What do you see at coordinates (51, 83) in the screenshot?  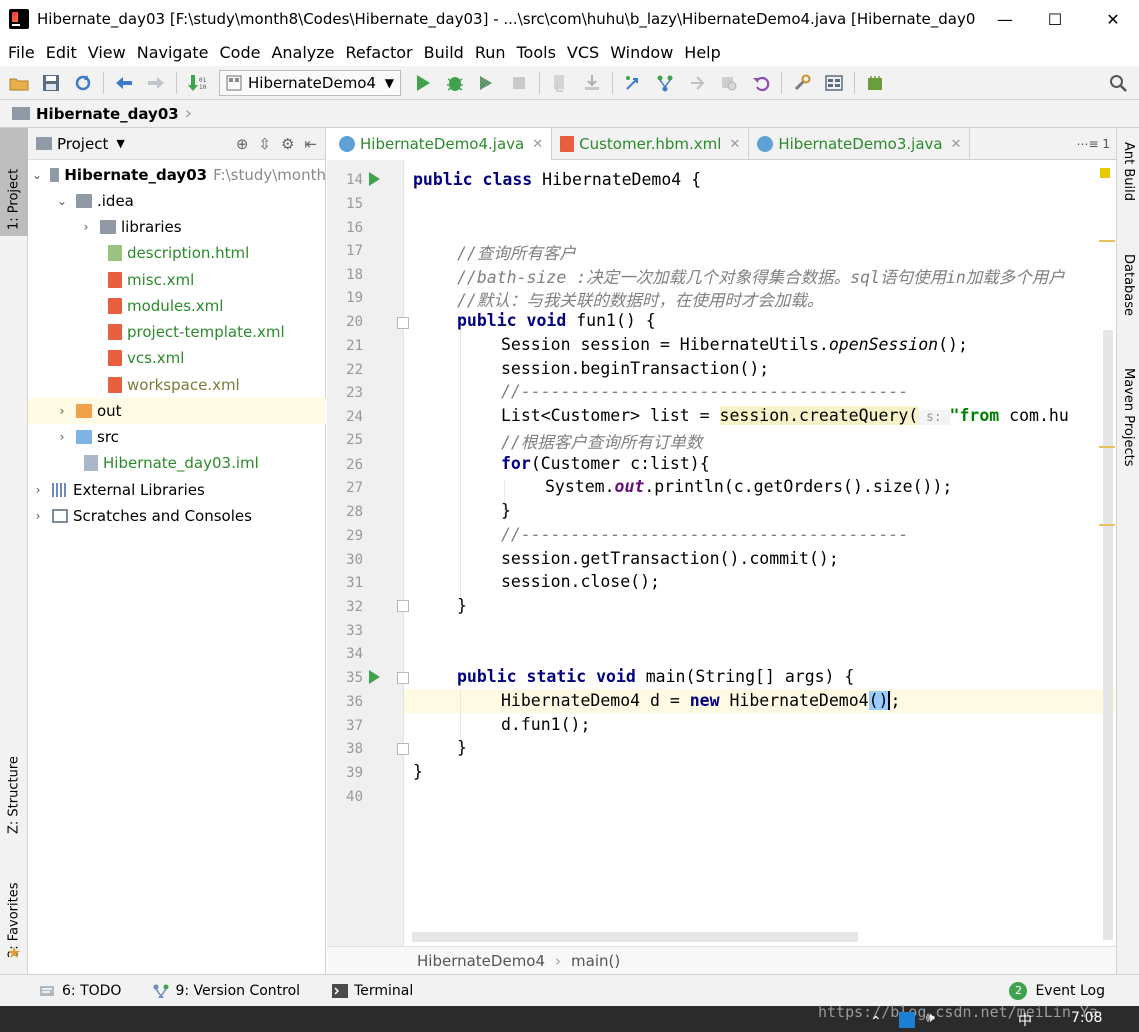 I see `save-icon` at bounding box center [51, 83].